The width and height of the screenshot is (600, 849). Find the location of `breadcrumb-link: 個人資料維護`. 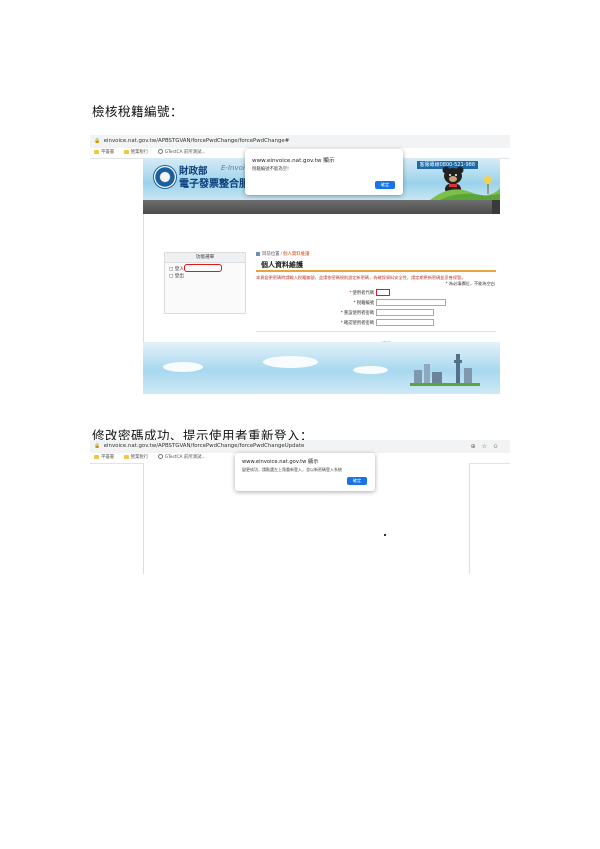

breadcrumb-link: 個人資料維護 is located at coordinates (296, 254).